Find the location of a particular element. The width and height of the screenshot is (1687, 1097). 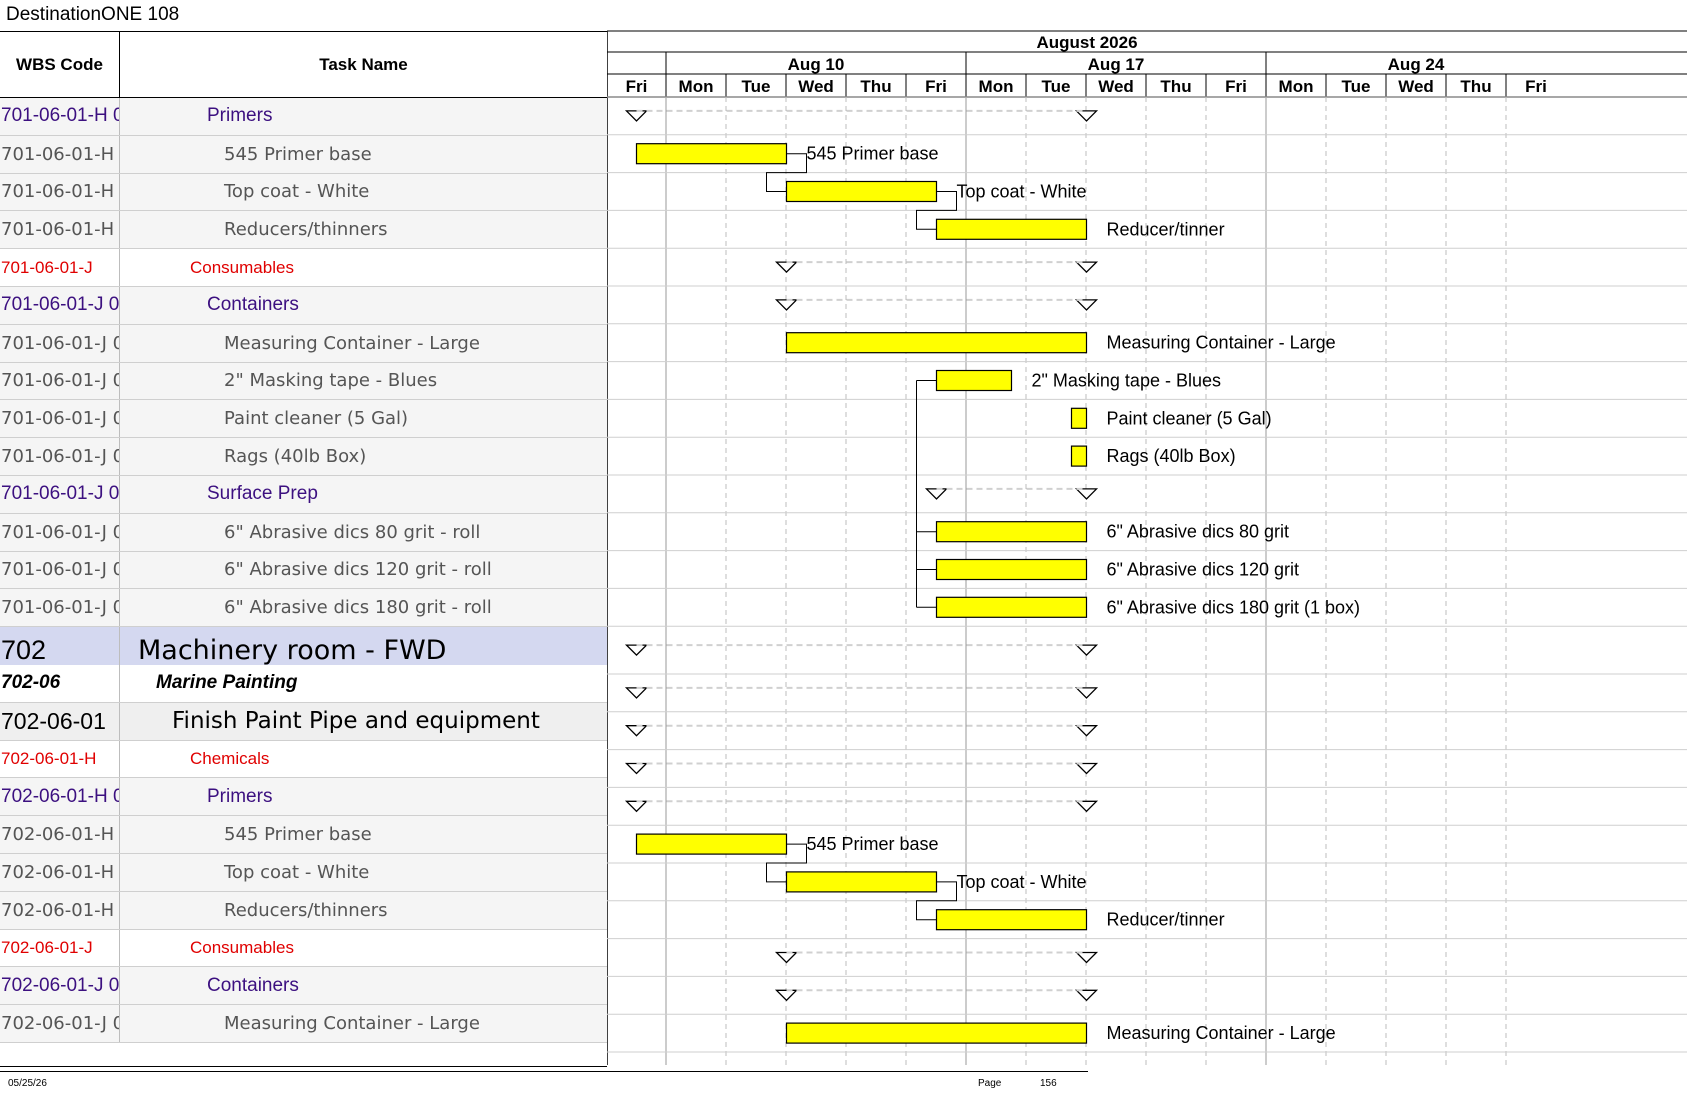

wbs-code-cell: 702-06-01 is located at coordinates (60, 721).